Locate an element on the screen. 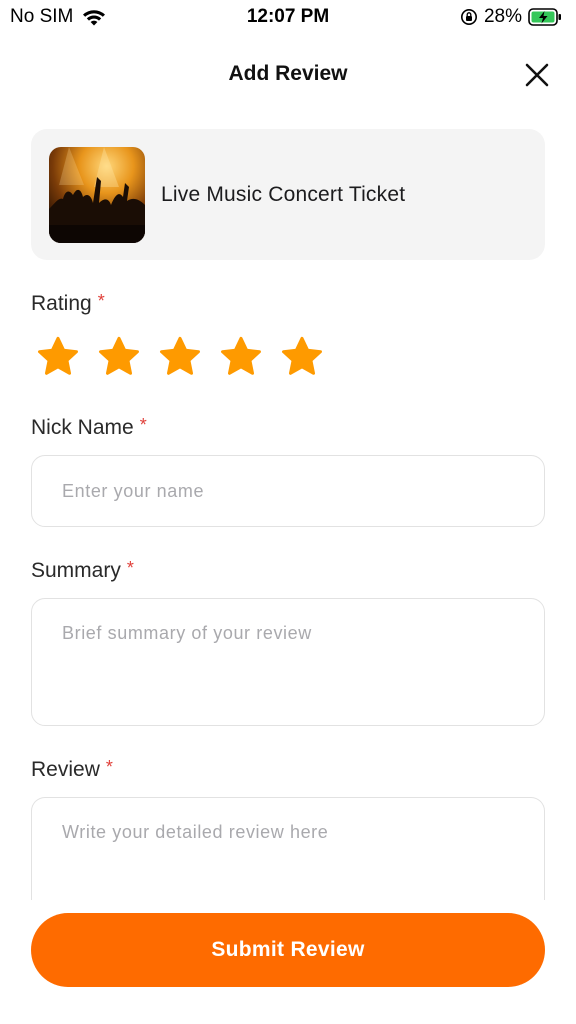  nickname-label-text: Nick Name is located at coordinates (82, 427).